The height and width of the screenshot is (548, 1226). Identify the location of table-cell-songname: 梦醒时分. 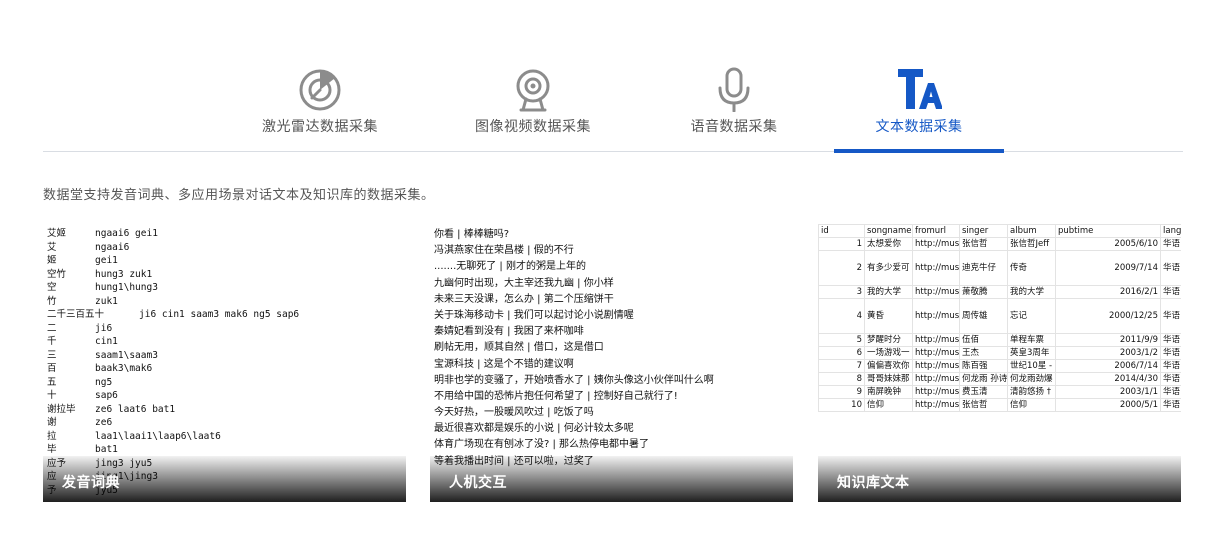
(888, 340).